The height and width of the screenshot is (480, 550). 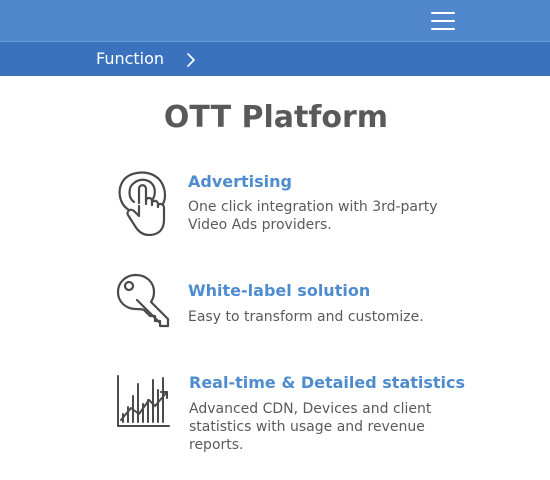 What do you see at coordinates (143, 401) in the screenshot?
I see `statistics-chart-icon` at bounding box center [143, 401].